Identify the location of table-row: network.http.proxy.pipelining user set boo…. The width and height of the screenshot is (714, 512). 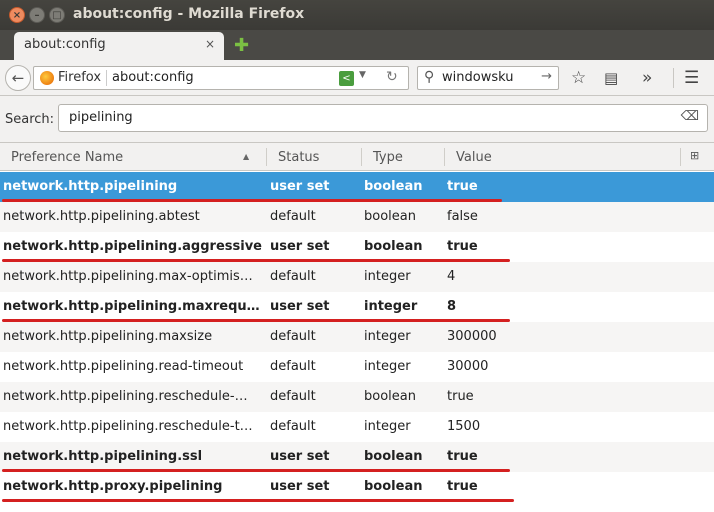
(357, 487).